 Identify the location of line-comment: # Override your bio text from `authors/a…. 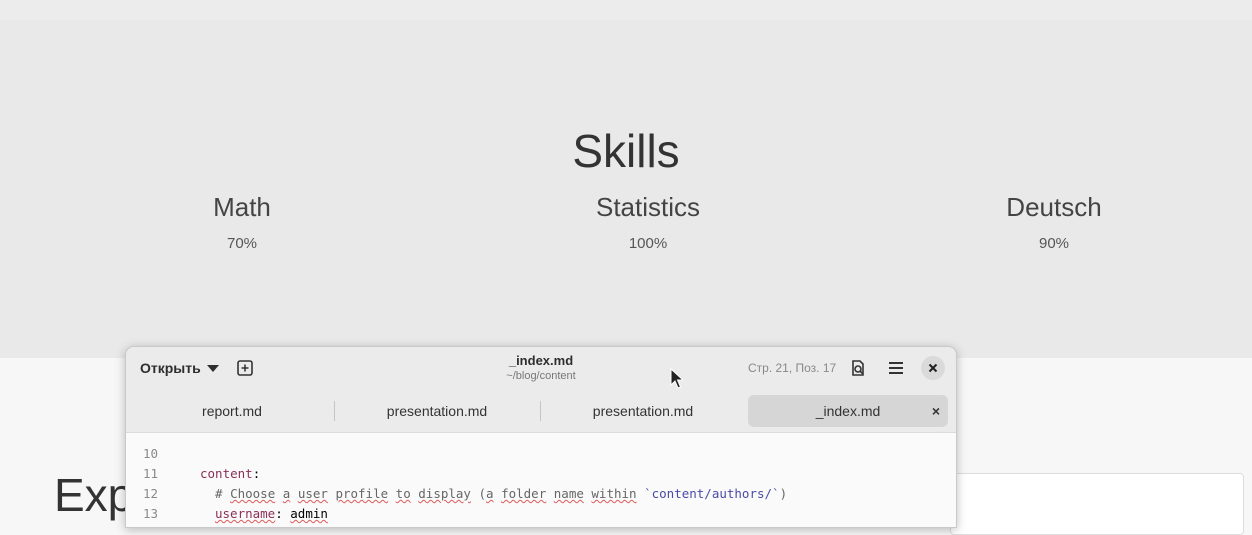
(426, 525).